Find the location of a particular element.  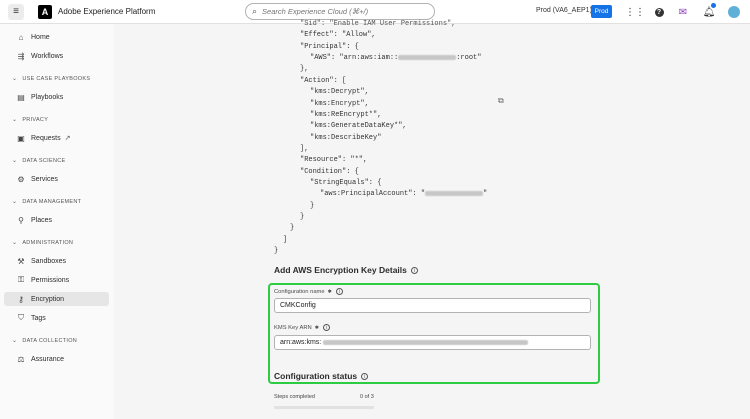

sidebar-item-requests: ▣ Requests ↗ is located at coordinates (56, 138).